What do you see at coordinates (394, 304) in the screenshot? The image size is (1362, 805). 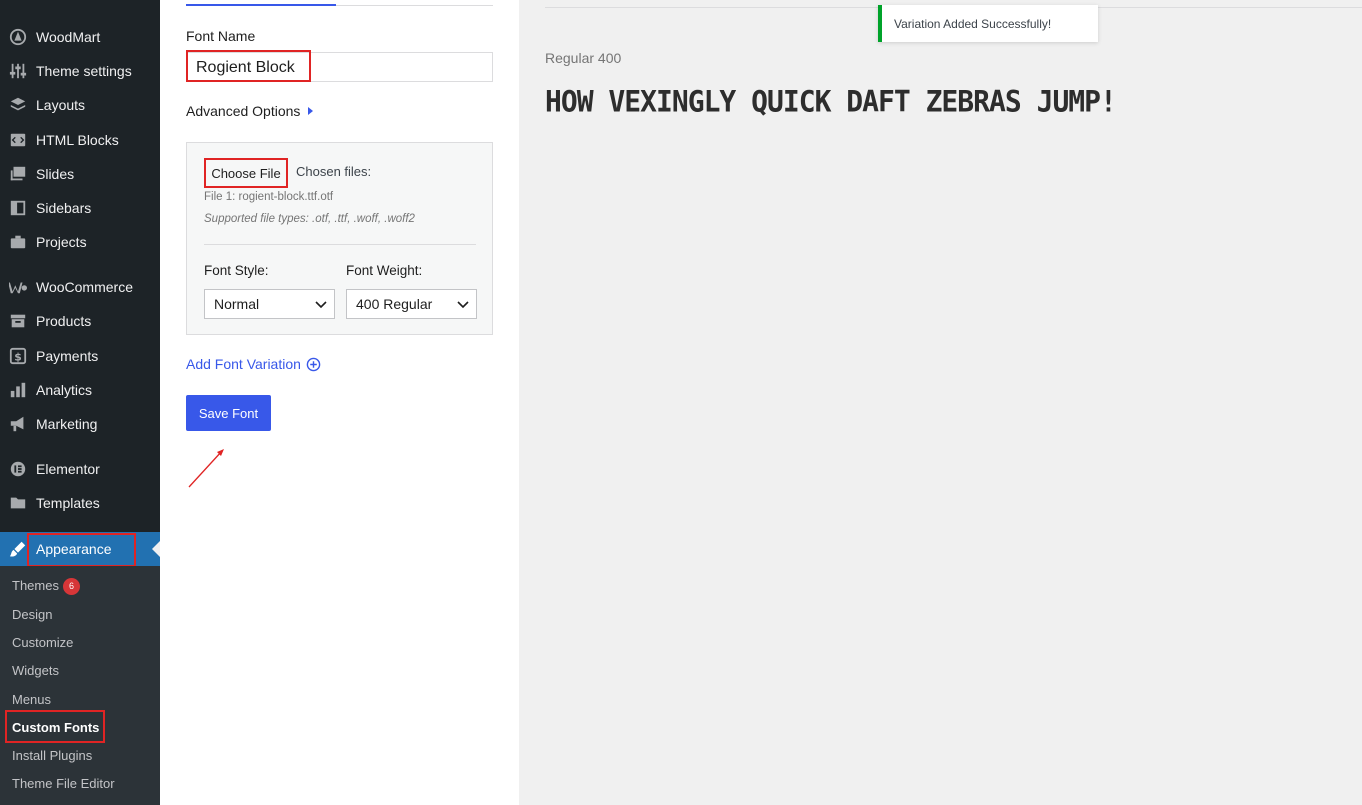 I see `font-weight-value: 400 Regular` at bounding box center [394, 304].